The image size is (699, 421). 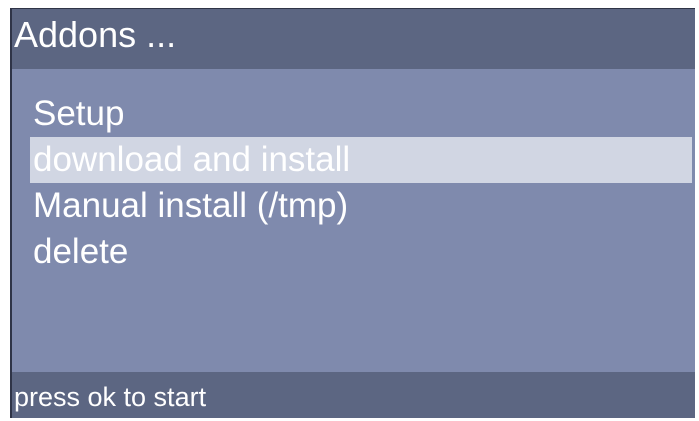 What do you see at coordinates (361, 114) in the screenshot?
I see `menu-item-setup: Setup` at bounding box center [361, 114].